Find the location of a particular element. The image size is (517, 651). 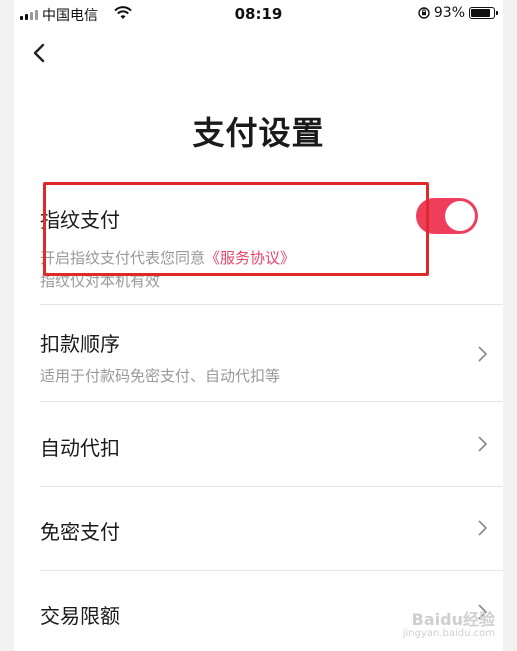

watermark-text: Baidu经验 is located at coordinates (453, 619).